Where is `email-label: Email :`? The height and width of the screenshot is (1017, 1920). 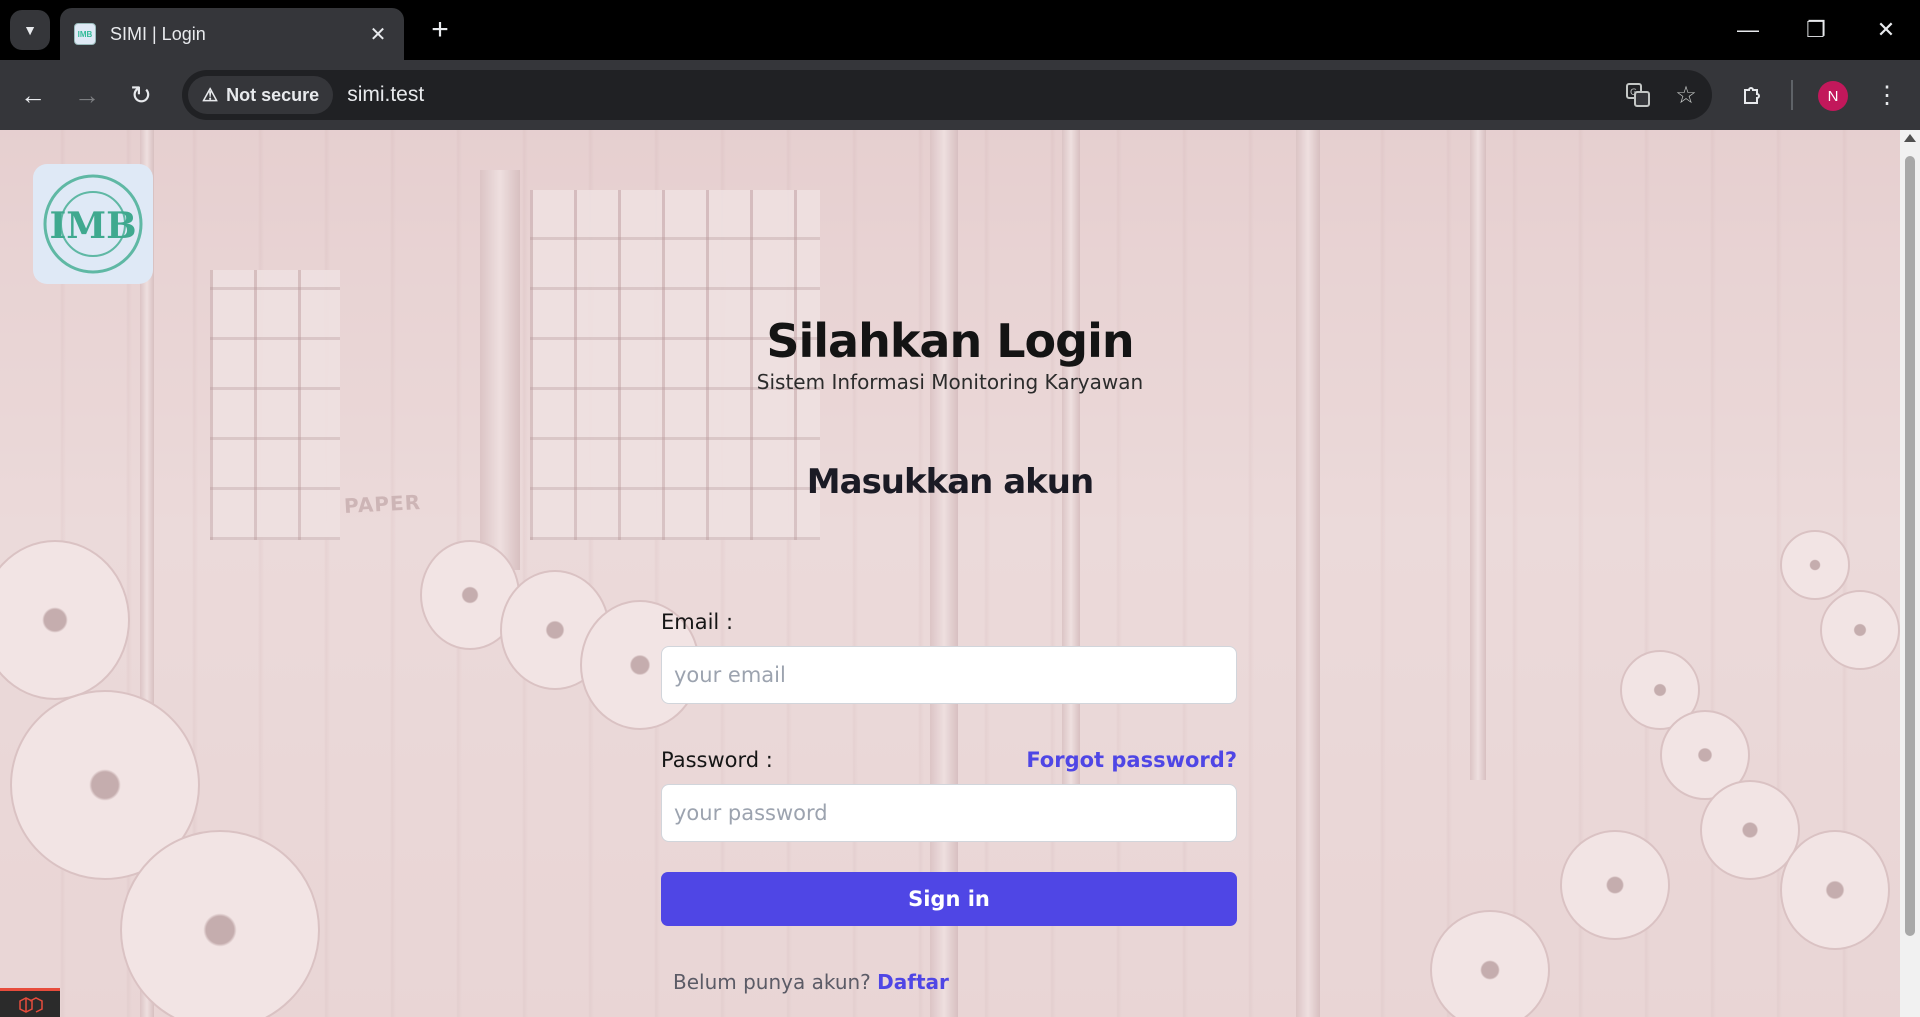 email-label: Email : is located at coordinates (697, 622).